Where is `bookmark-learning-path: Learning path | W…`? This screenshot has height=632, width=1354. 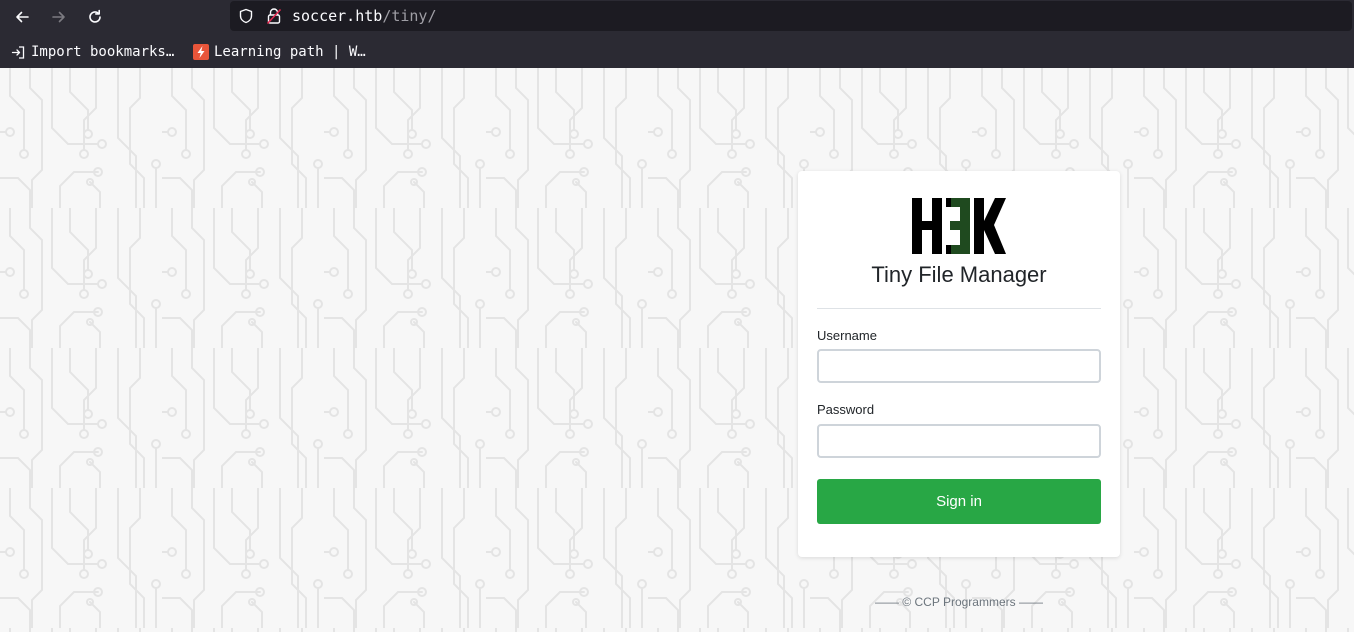
bookmark-learning-path: Learning path | W… is located at coordinates (279, 52).